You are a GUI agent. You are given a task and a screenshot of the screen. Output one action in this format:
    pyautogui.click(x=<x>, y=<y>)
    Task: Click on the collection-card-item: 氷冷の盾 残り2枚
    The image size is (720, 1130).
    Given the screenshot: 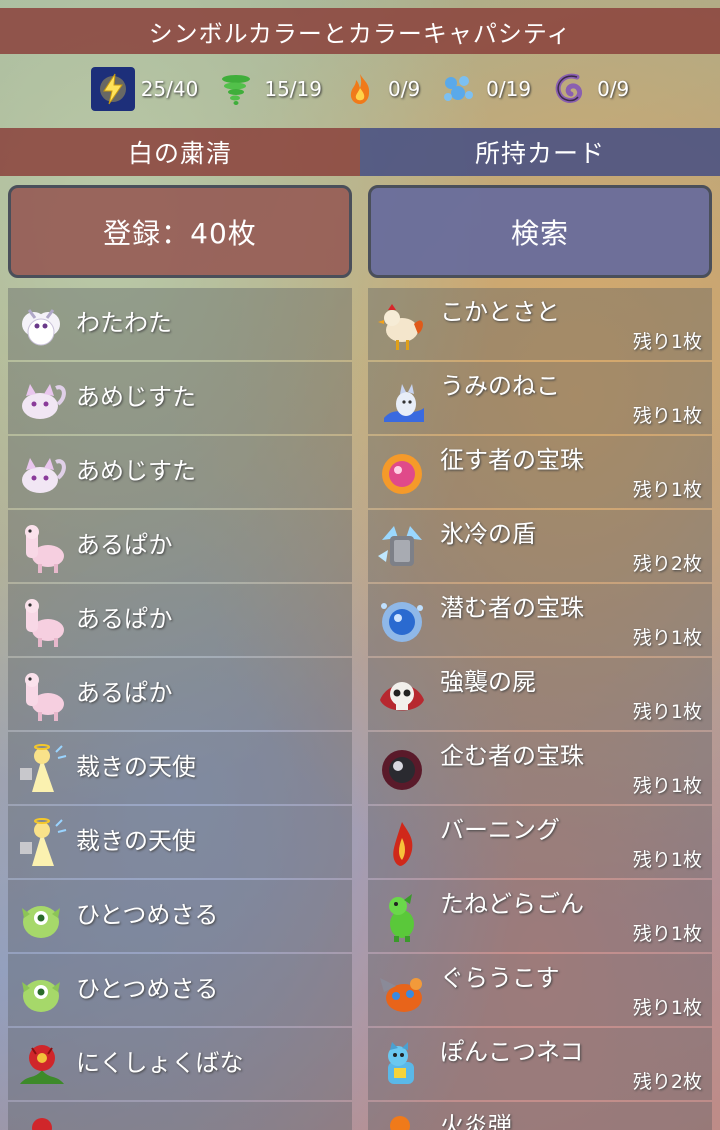 What is the action you would take?
    pyautogui.click(x=540, y=546)
    